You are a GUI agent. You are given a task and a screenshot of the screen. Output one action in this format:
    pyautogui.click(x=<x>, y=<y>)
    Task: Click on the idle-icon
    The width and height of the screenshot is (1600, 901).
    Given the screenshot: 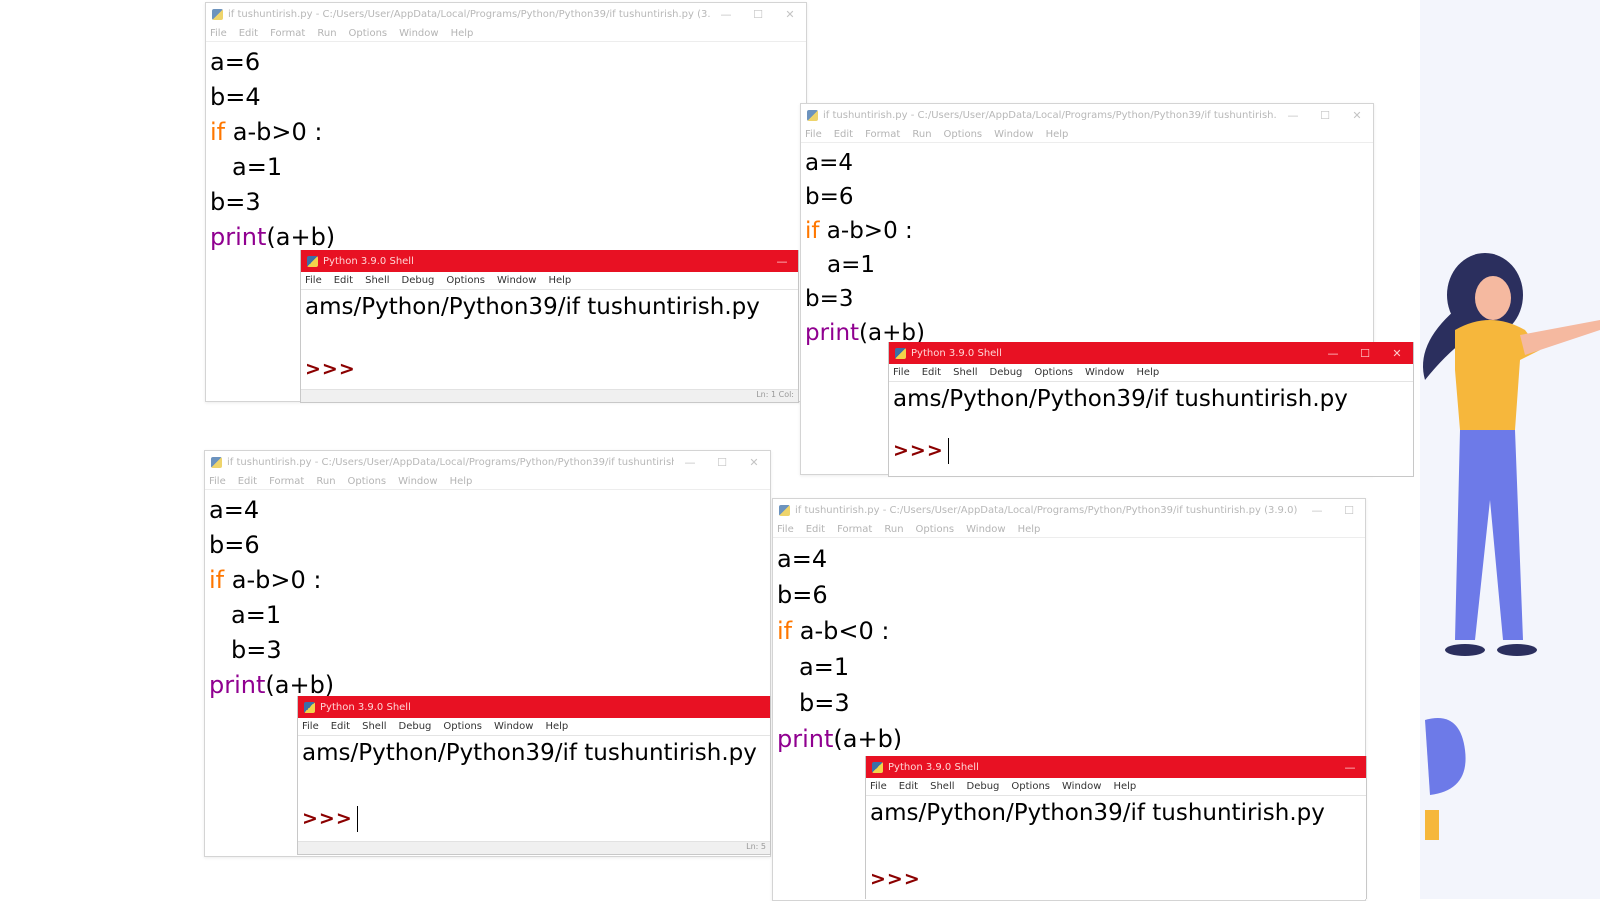 What is the action you would take?
    pyautogui.click(x=784, y=510)
    